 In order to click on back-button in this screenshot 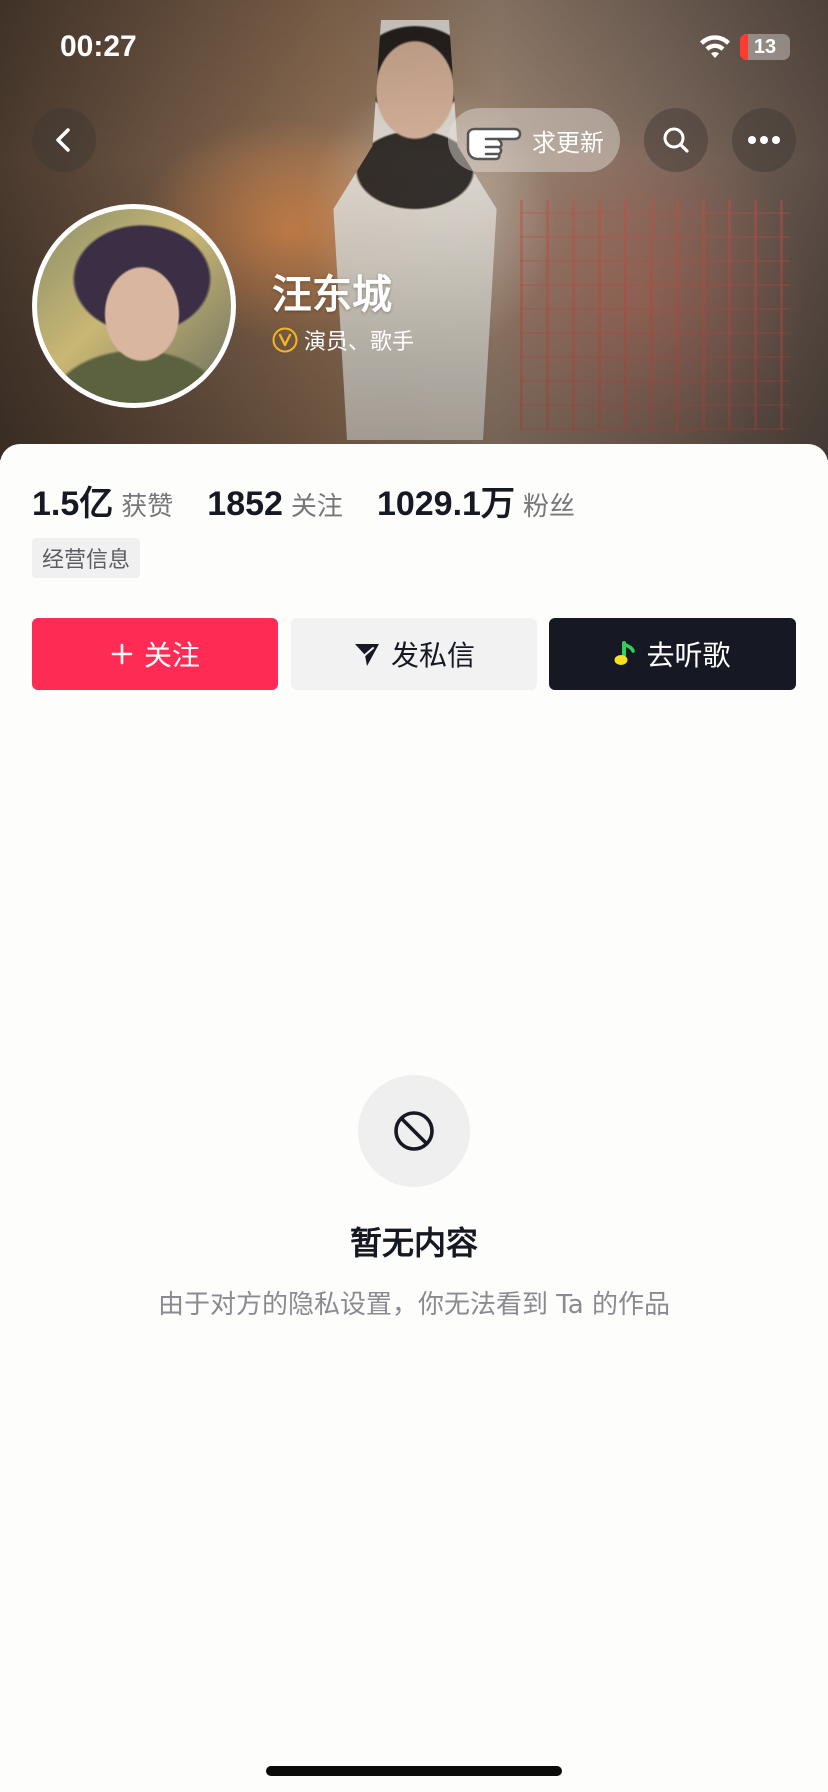, I will do `click(64, 140)`.